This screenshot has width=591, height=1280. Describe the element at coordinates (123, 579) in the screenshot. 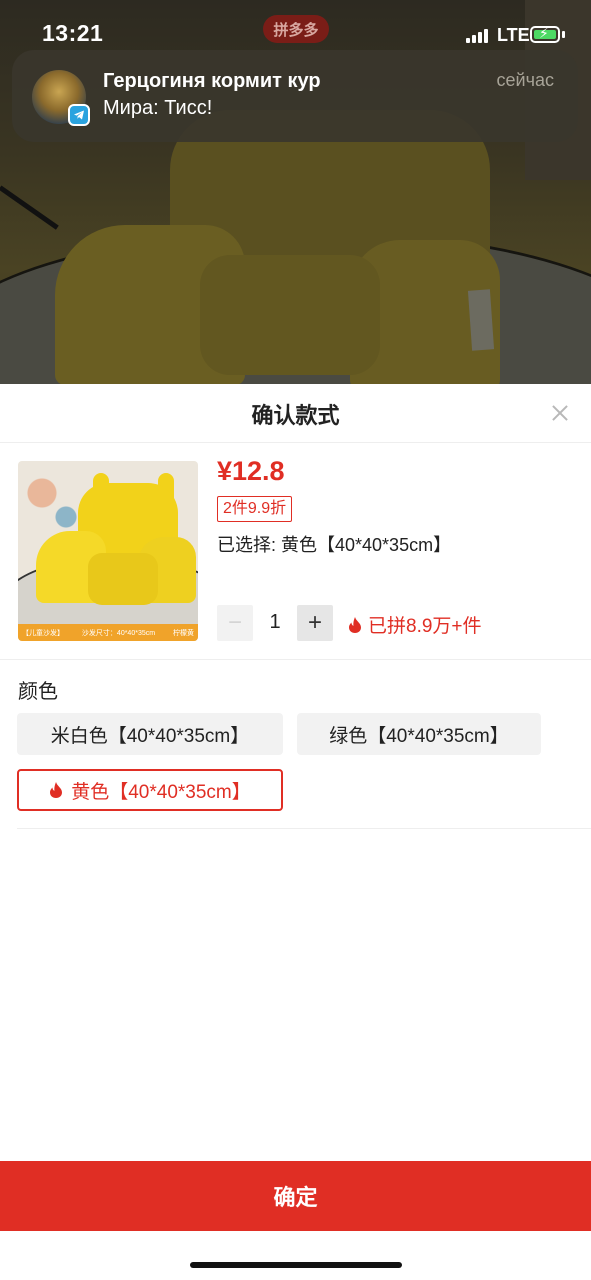

I see `thumbnail-sofa-seat` at that location.